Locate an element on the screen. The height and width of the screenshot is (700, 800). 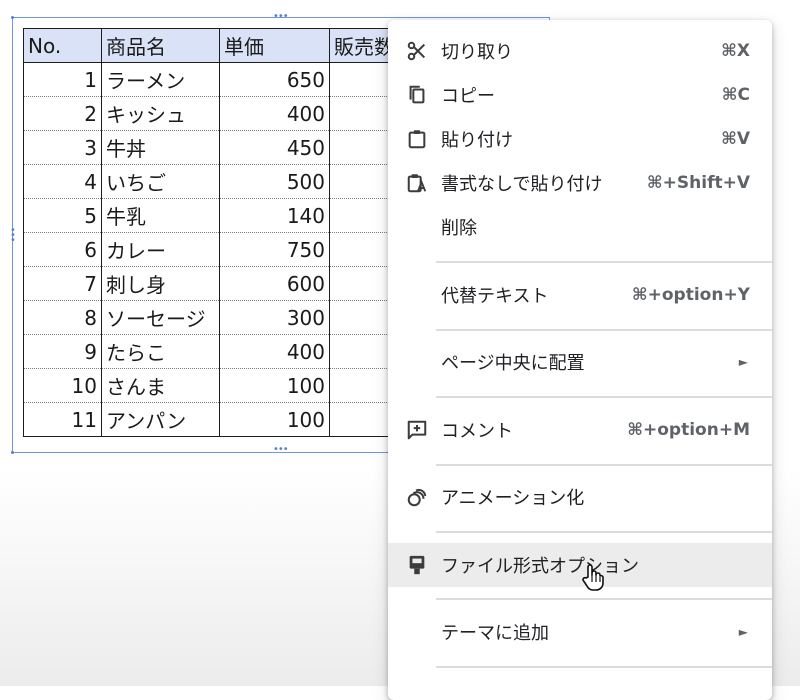
format-options-icon is located at coordinates (417, 565).